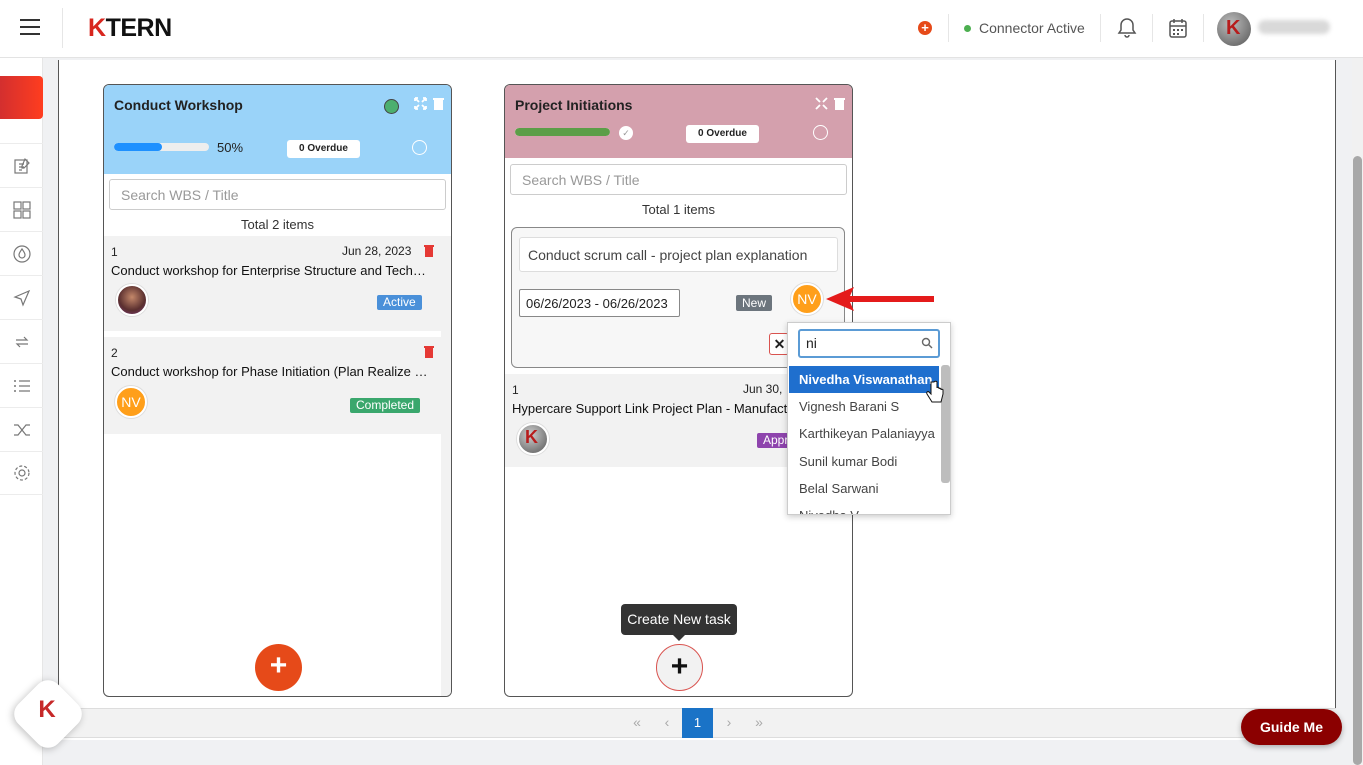 The width and height of the screenshot is (1363, 765). What do you see at coordinates (679, 619) in the screenshot?
I see `create-task-tooltip: Create New task` at bounding box center [679, 619].